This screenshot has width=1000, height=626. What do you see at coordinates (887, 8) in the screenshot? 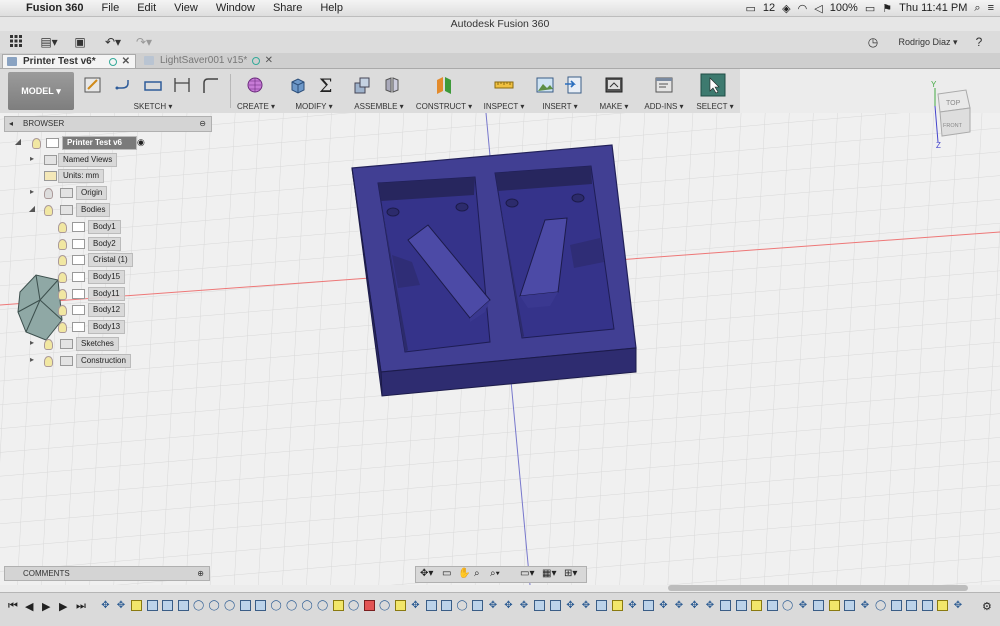
I see `flag-icon: ⚑` at bounding box center [887, 8].